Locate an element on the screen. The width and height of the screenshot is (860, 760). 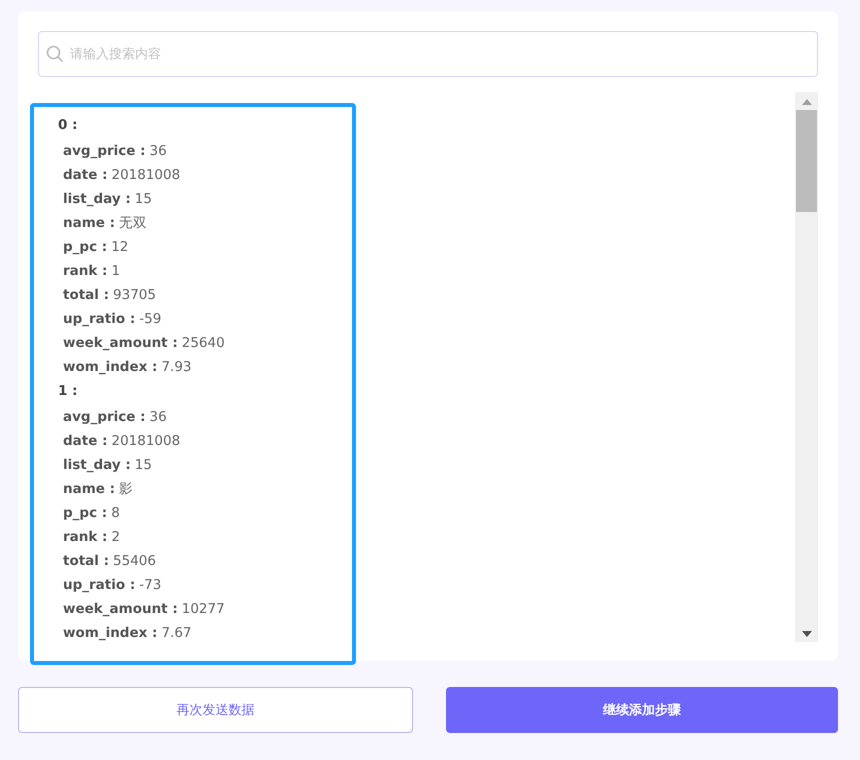
scroll-down-icon is located at coordinates (807, 634).